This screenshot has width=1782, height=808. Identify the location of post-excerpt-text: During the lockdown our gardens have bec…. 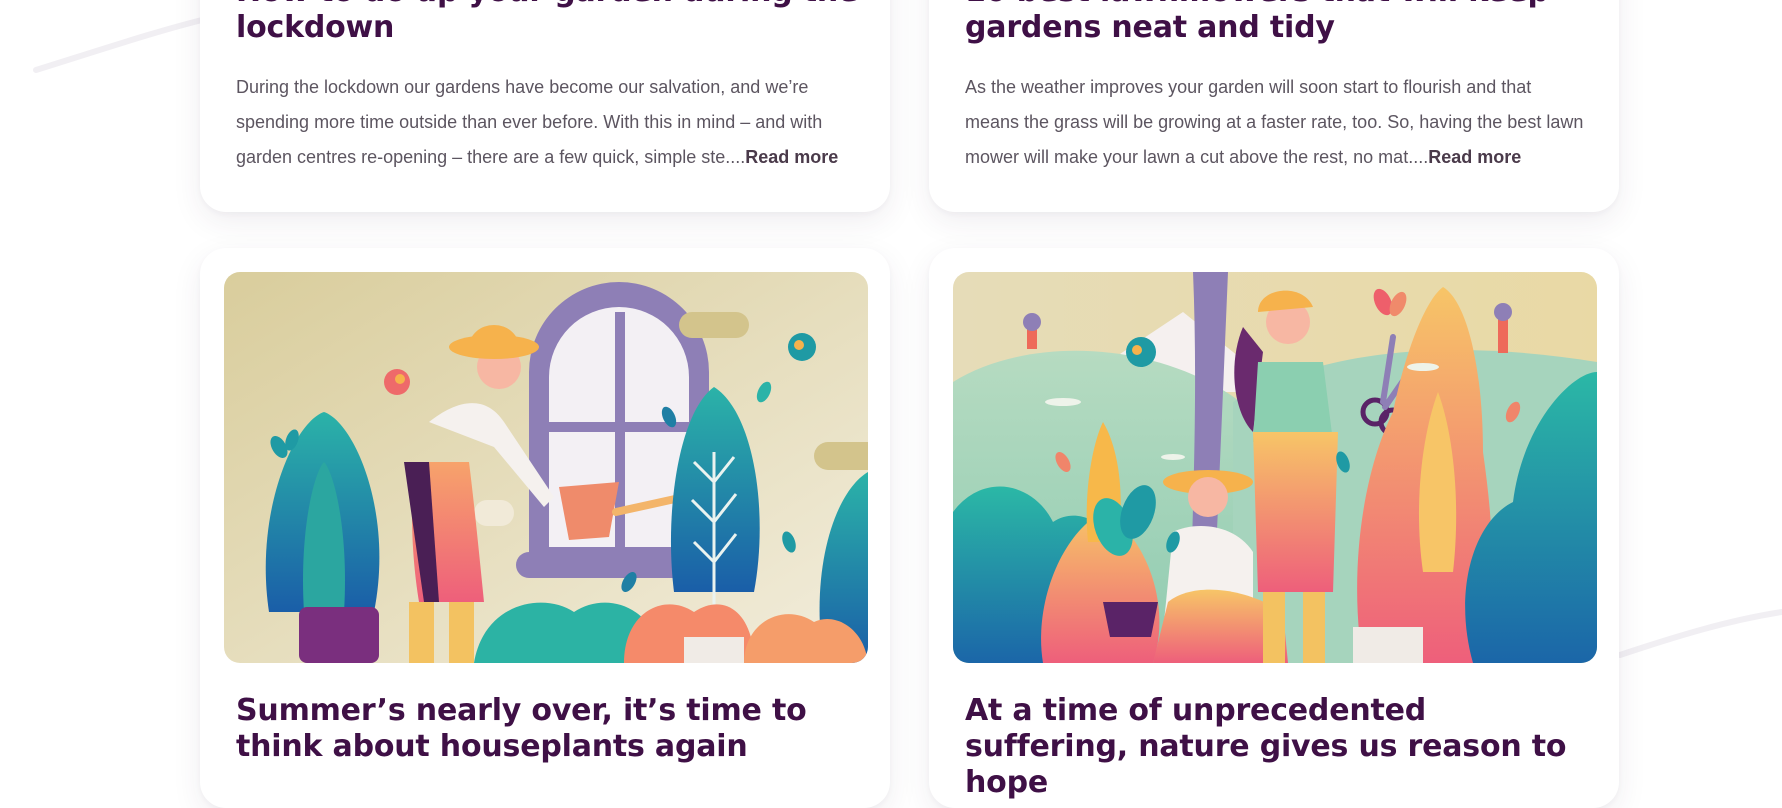
(529, 122).